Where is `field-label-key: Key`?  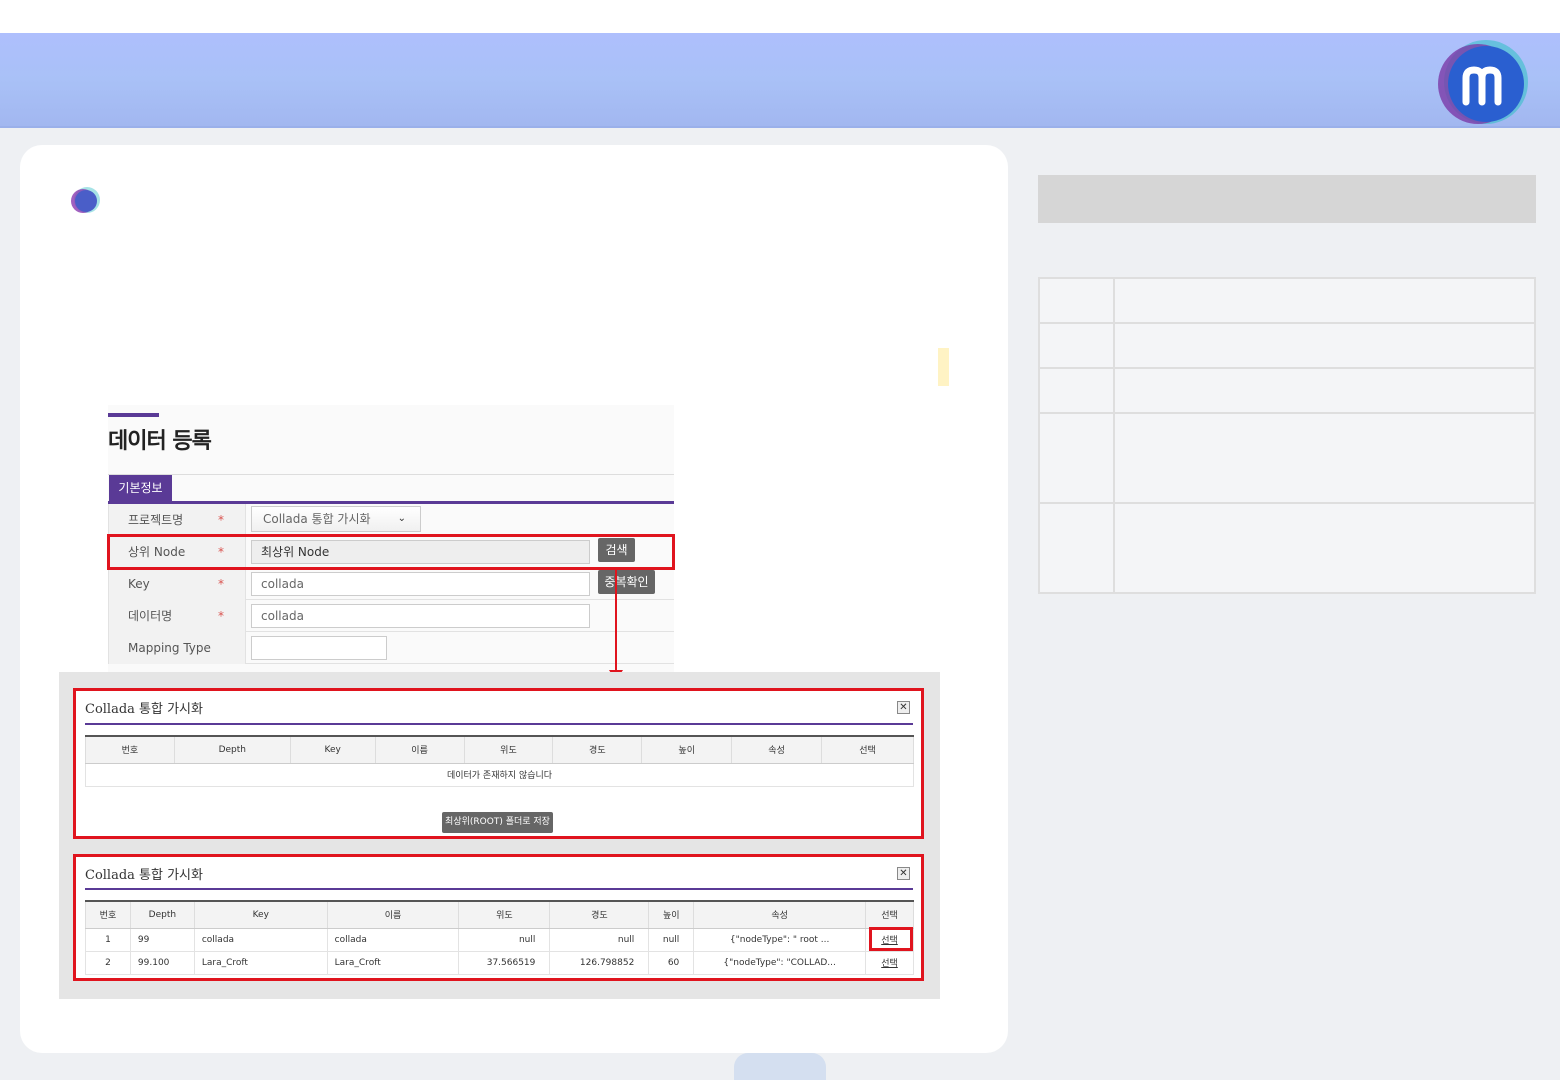
field-label-key: Key is located at coordinates (177, 584).